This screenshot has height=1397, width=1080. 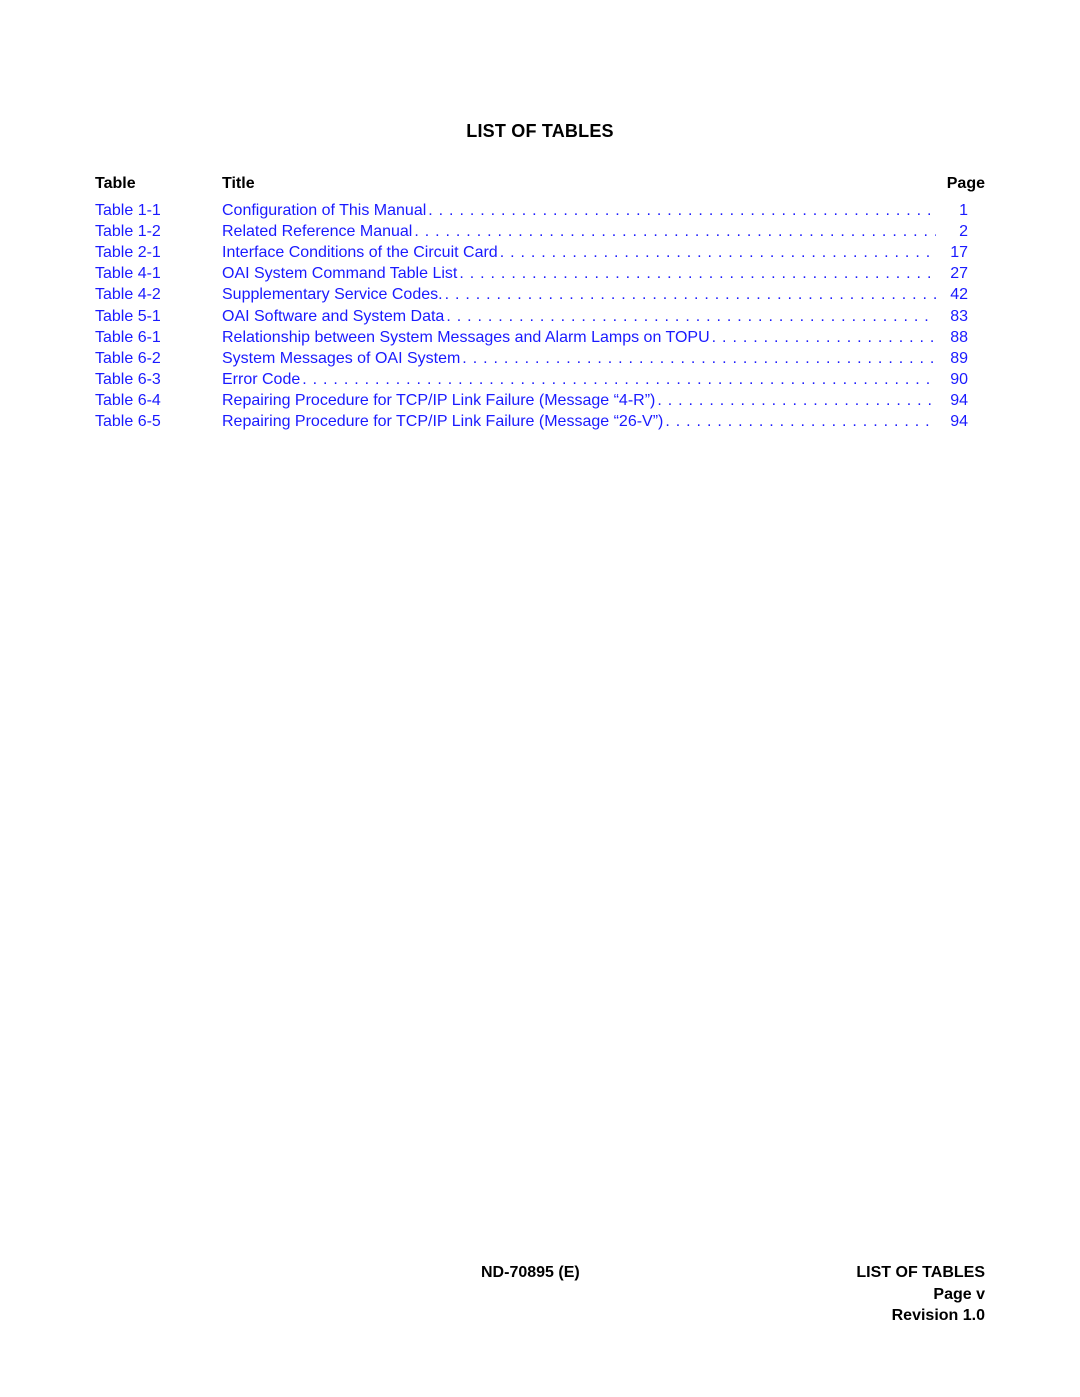 I want to click on page-number-link: 88, so click(x=952, y=338).